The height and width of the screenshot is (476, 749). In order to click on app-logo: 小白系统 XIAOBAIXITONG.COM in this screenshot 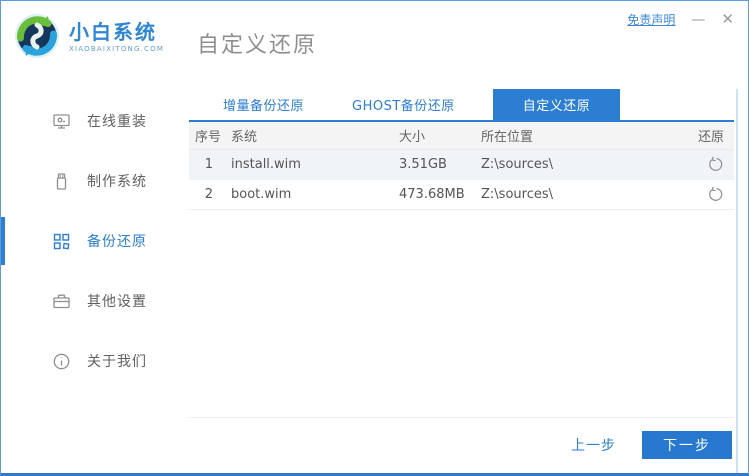, I will do `click(88, 36)`.